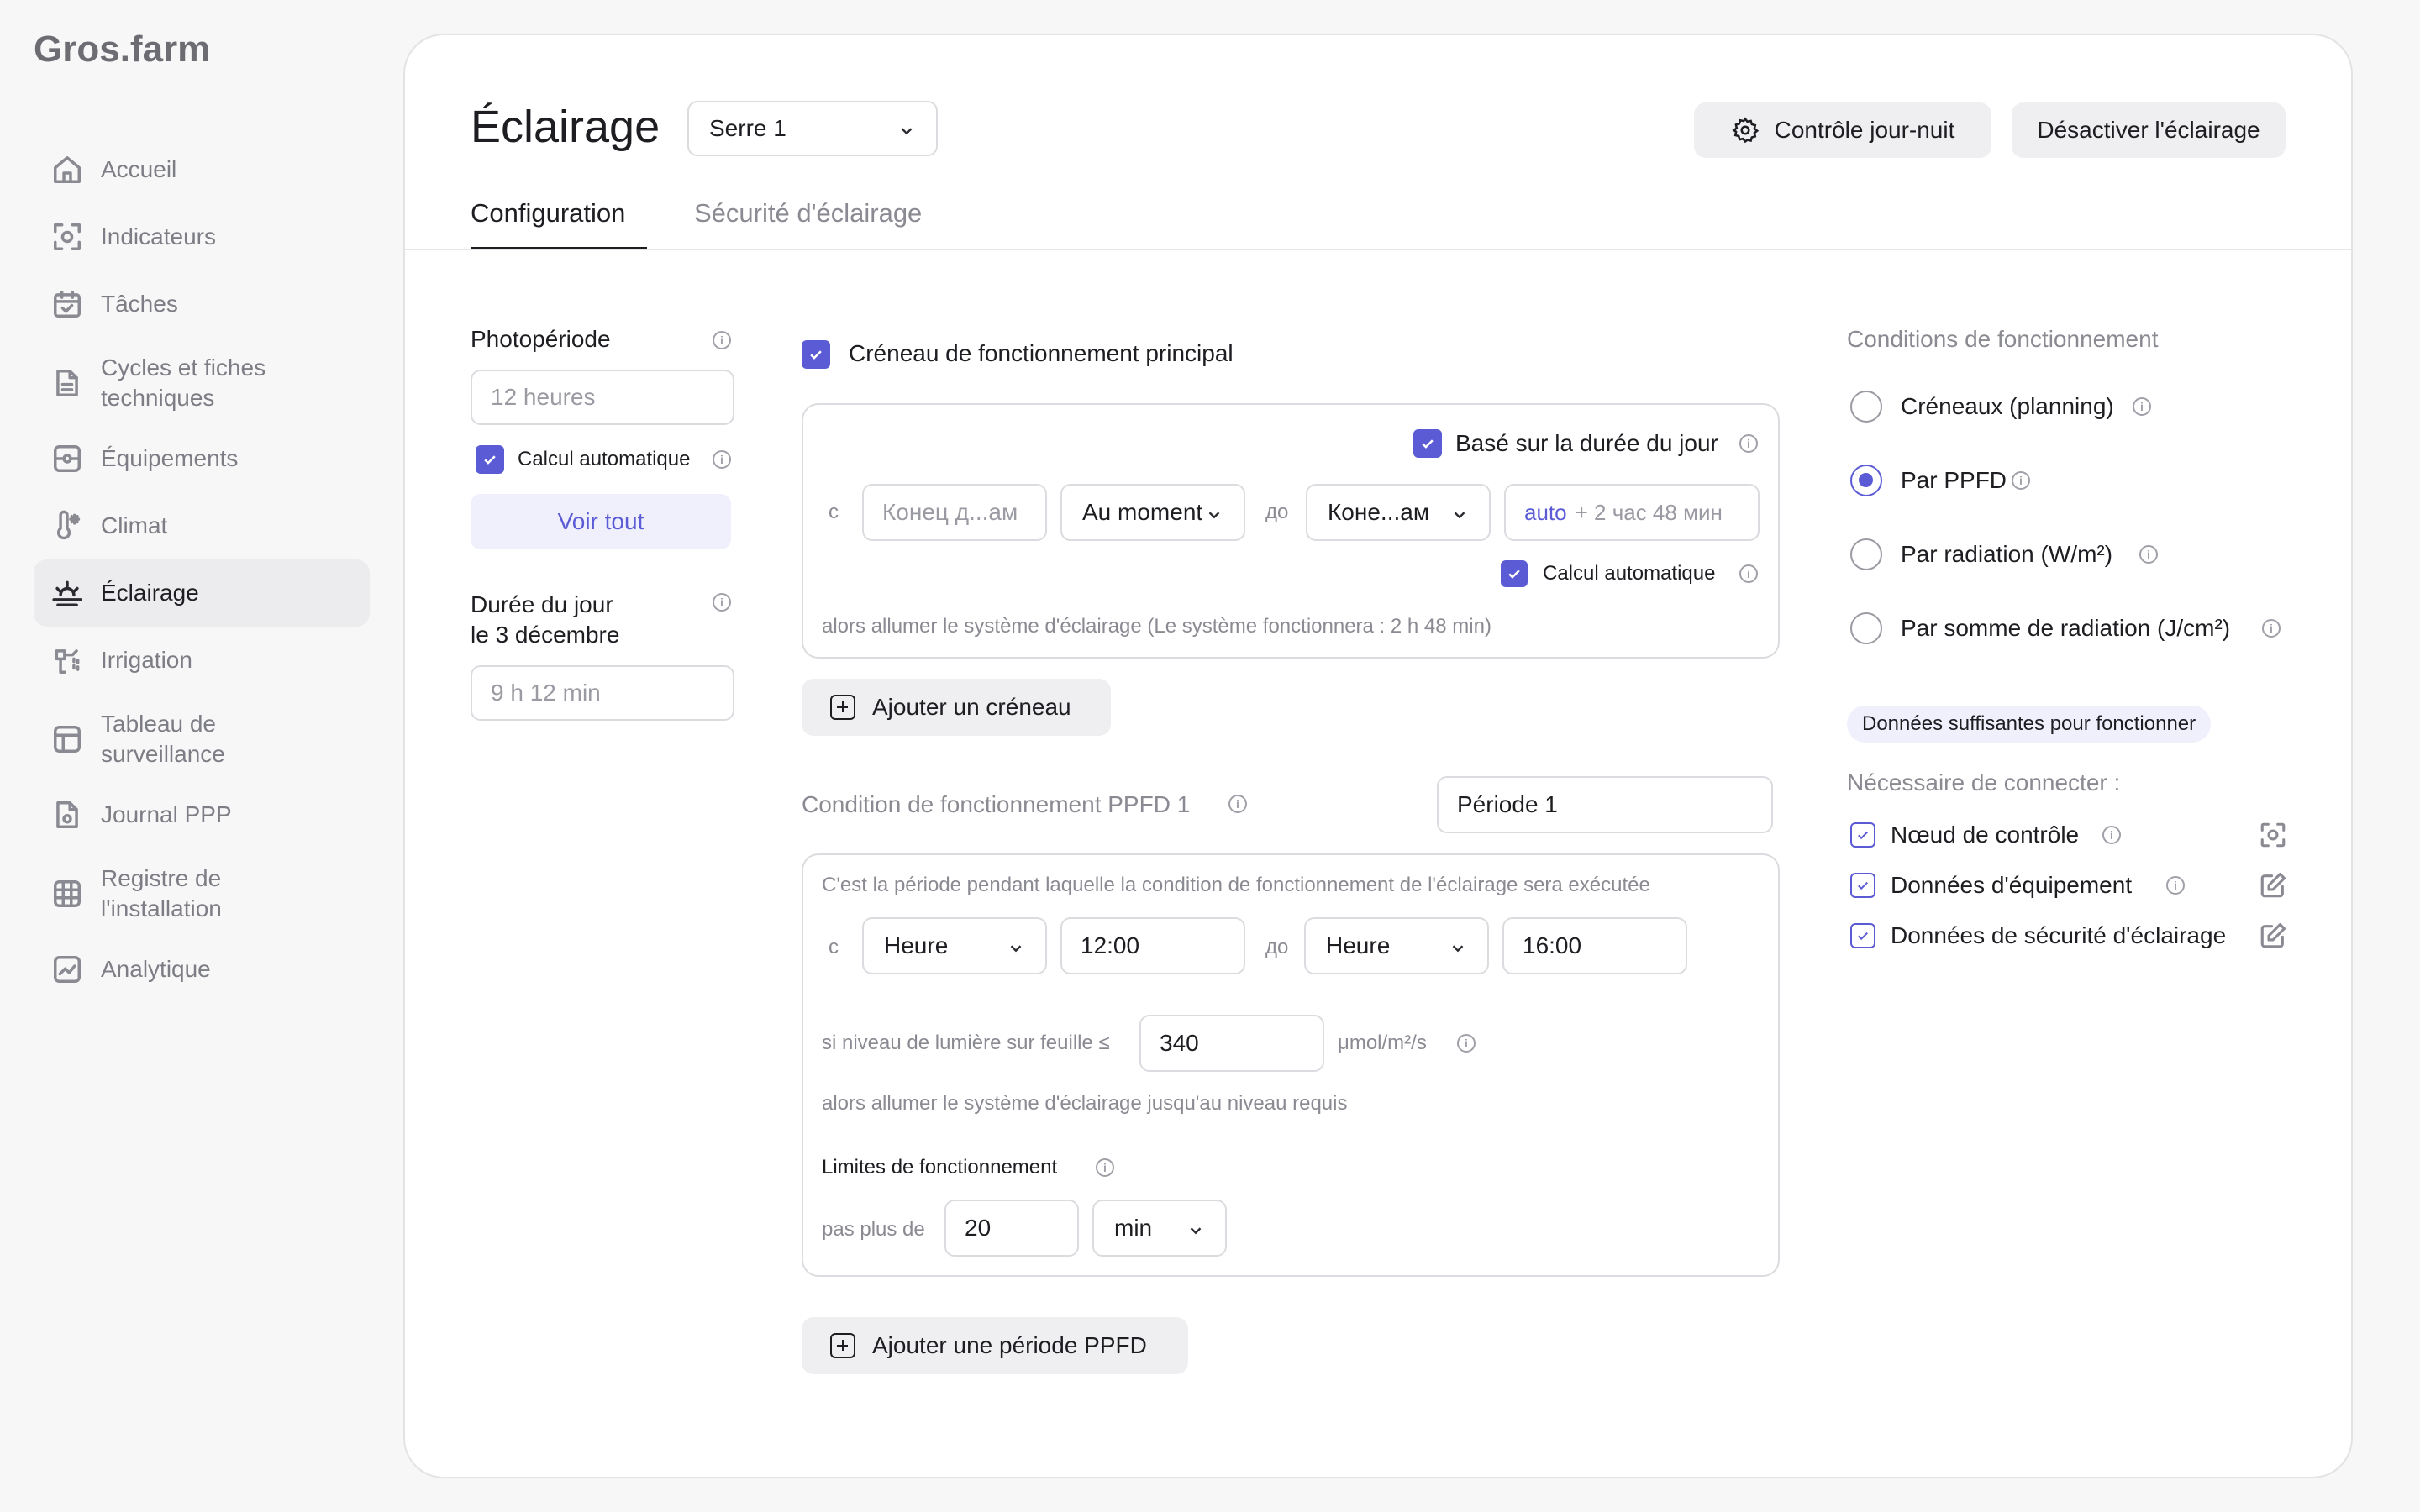  What do you see at coordinates (2059, 935) in the screenshot?
I see `required-item-label: Données de sécurité d'éclairage` at bounding box center [2059, 935].